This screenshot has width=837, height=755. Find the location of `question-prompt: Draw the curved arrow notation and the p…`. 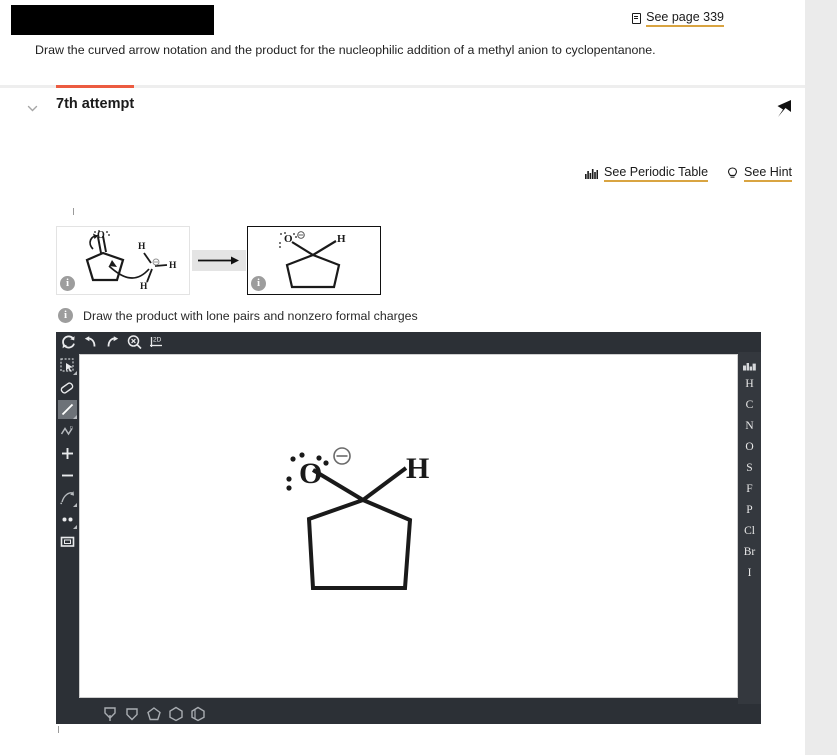

question-prompt: Draw the curved arrow notation and the p… is located at coordinates (345, 50).